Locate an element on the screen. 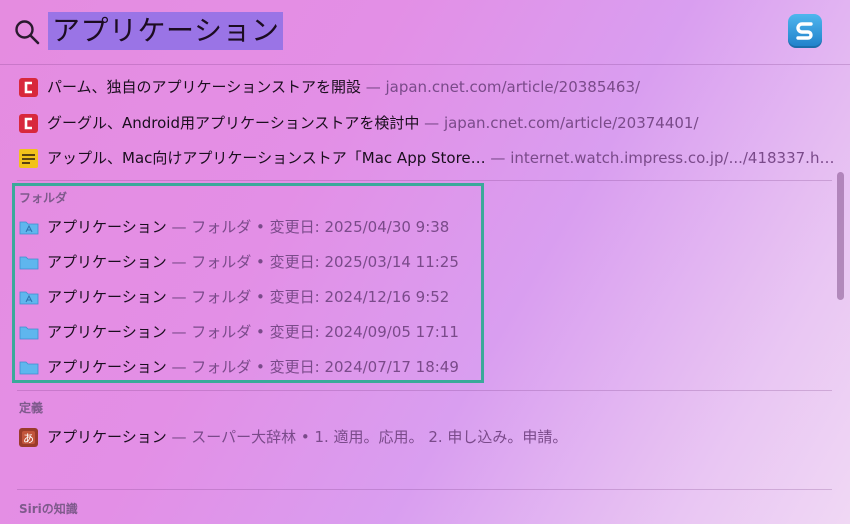 Image resolution: width=850 pixels, height=524 pixels. definition-meta: — スーパー大辞林 • 1. 適用。応用。 2. 申し込み。申請。 is located at coordinates (367, 437).